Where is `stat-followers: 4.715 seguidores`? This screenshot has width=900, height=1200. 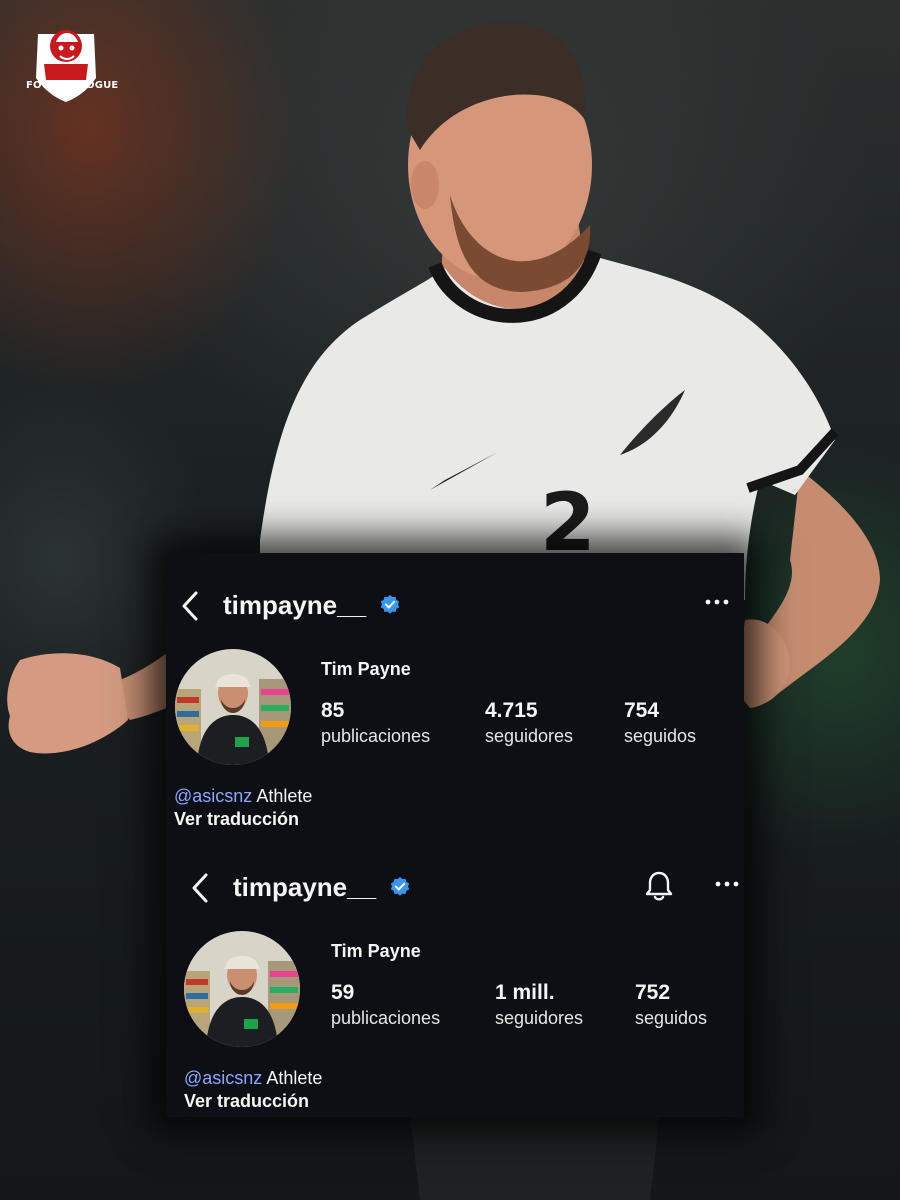
stat-followers: 4.715 seguidores is located at coordinates (529, 722).